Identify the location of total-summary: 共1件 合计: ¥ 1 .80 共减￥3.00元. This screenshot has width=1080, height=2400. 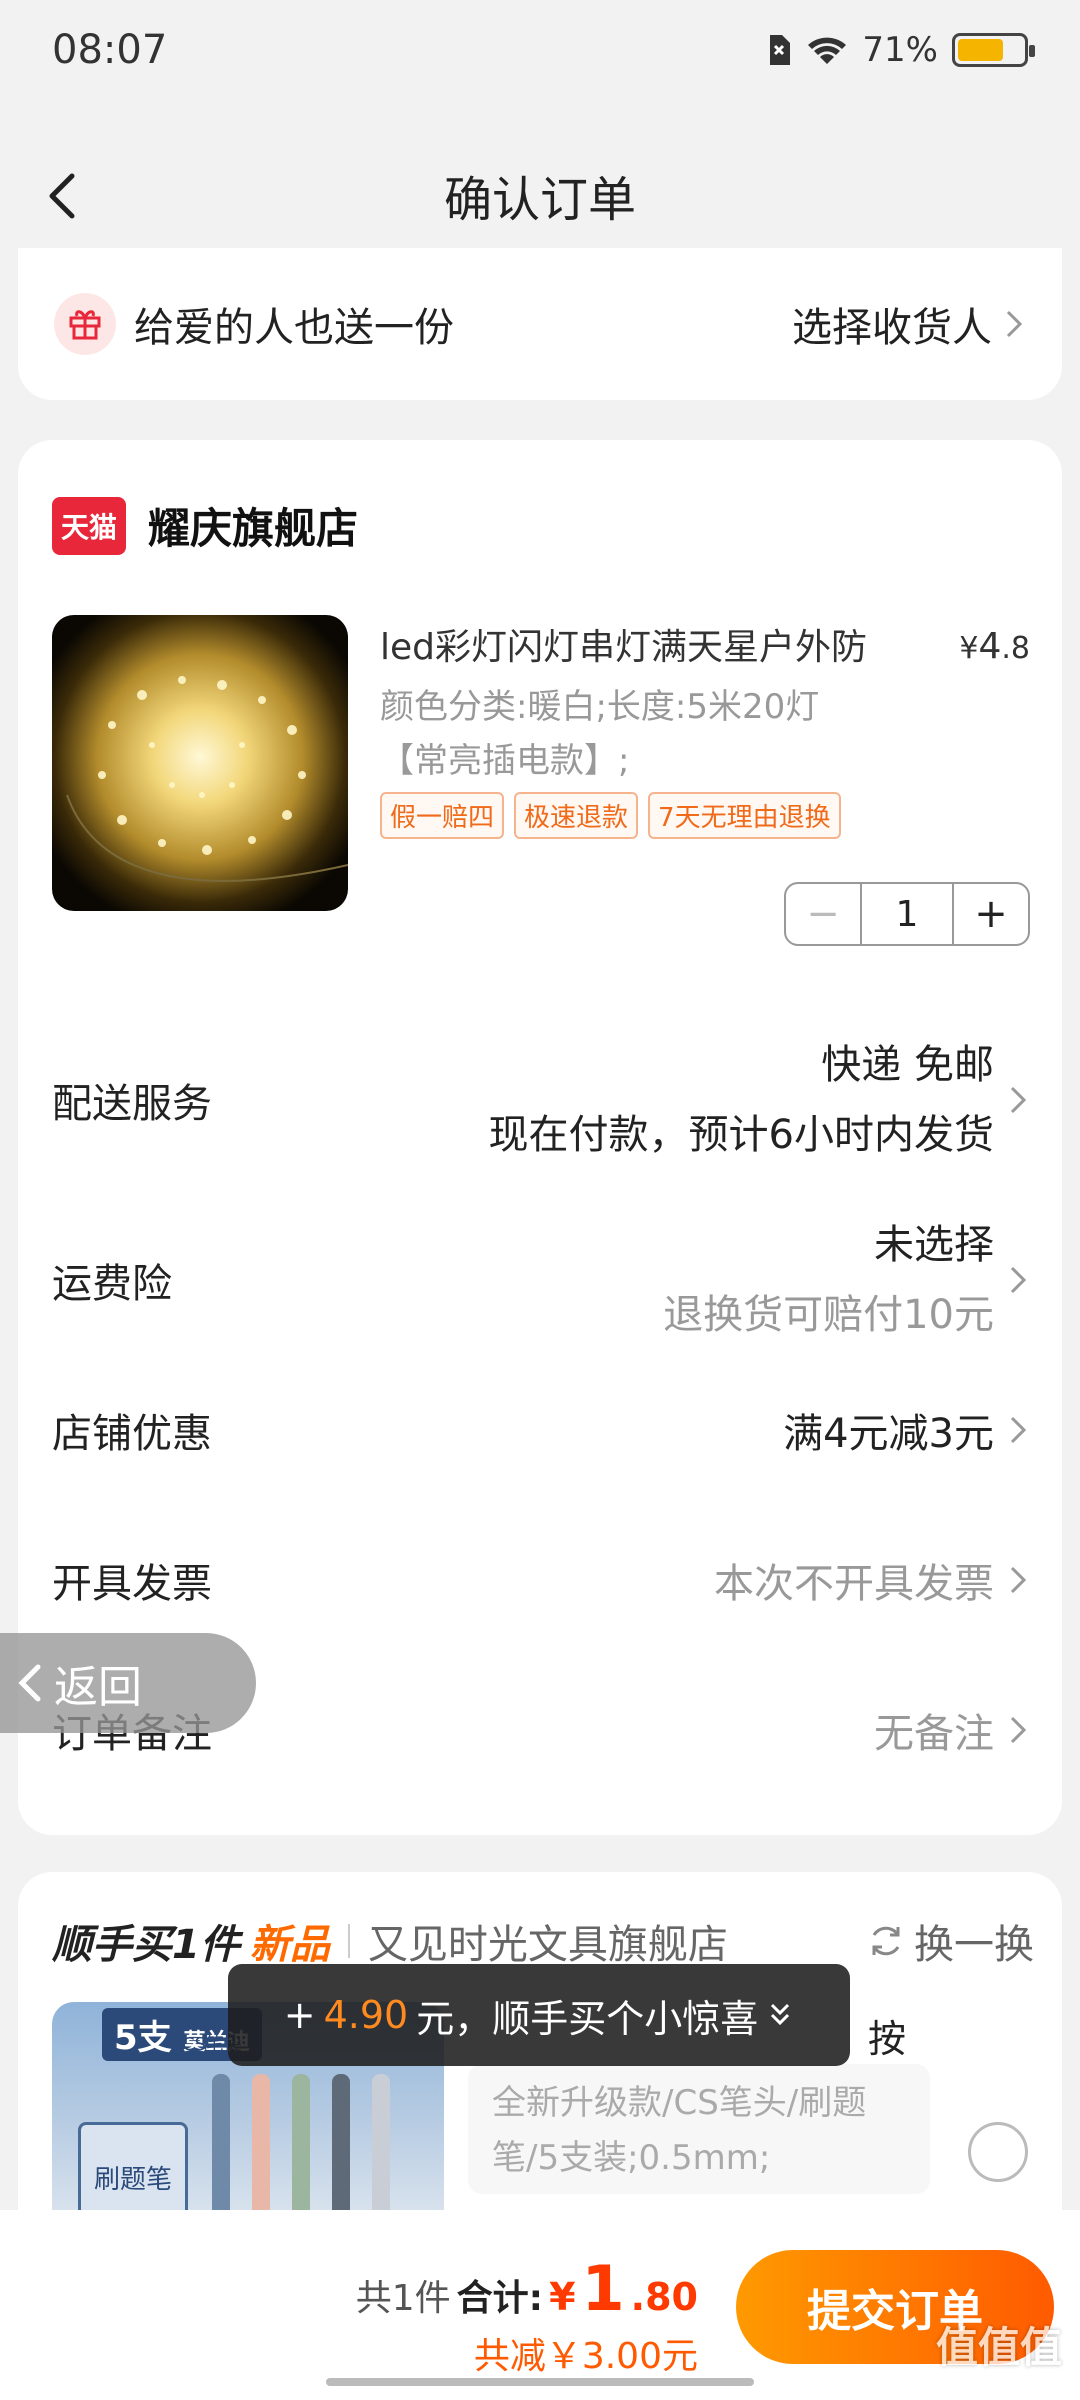
(527, 2315).